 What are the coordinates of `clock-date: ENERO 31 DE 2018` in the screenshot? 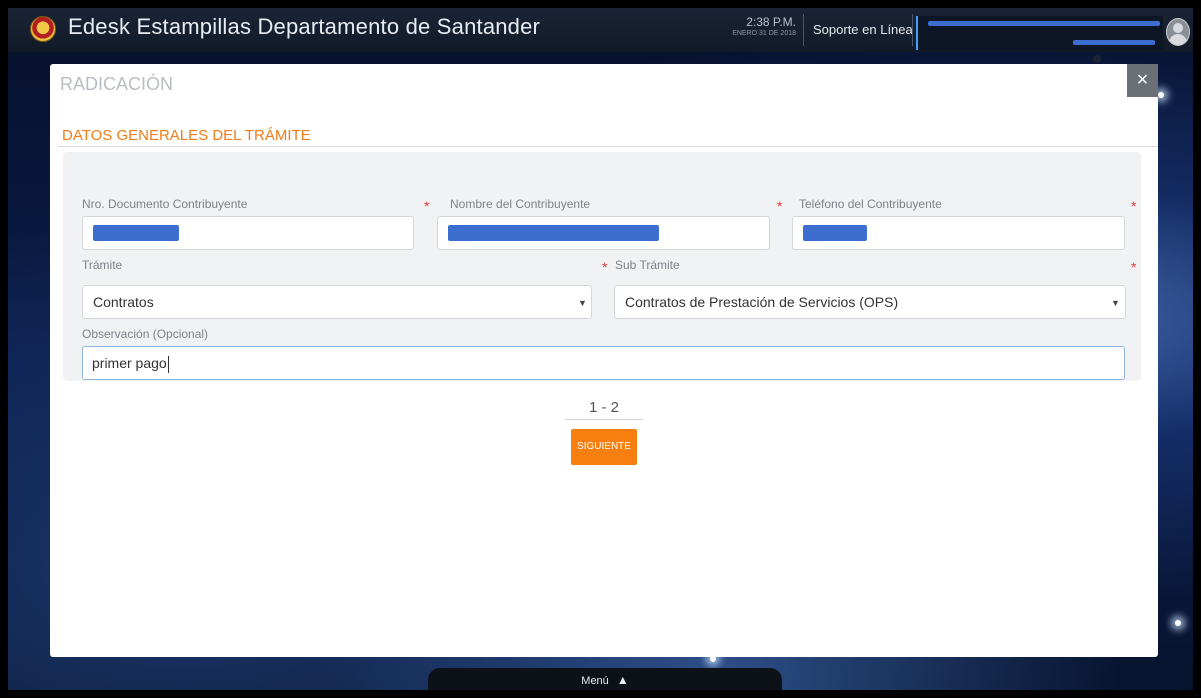 It's located at (764, 33).